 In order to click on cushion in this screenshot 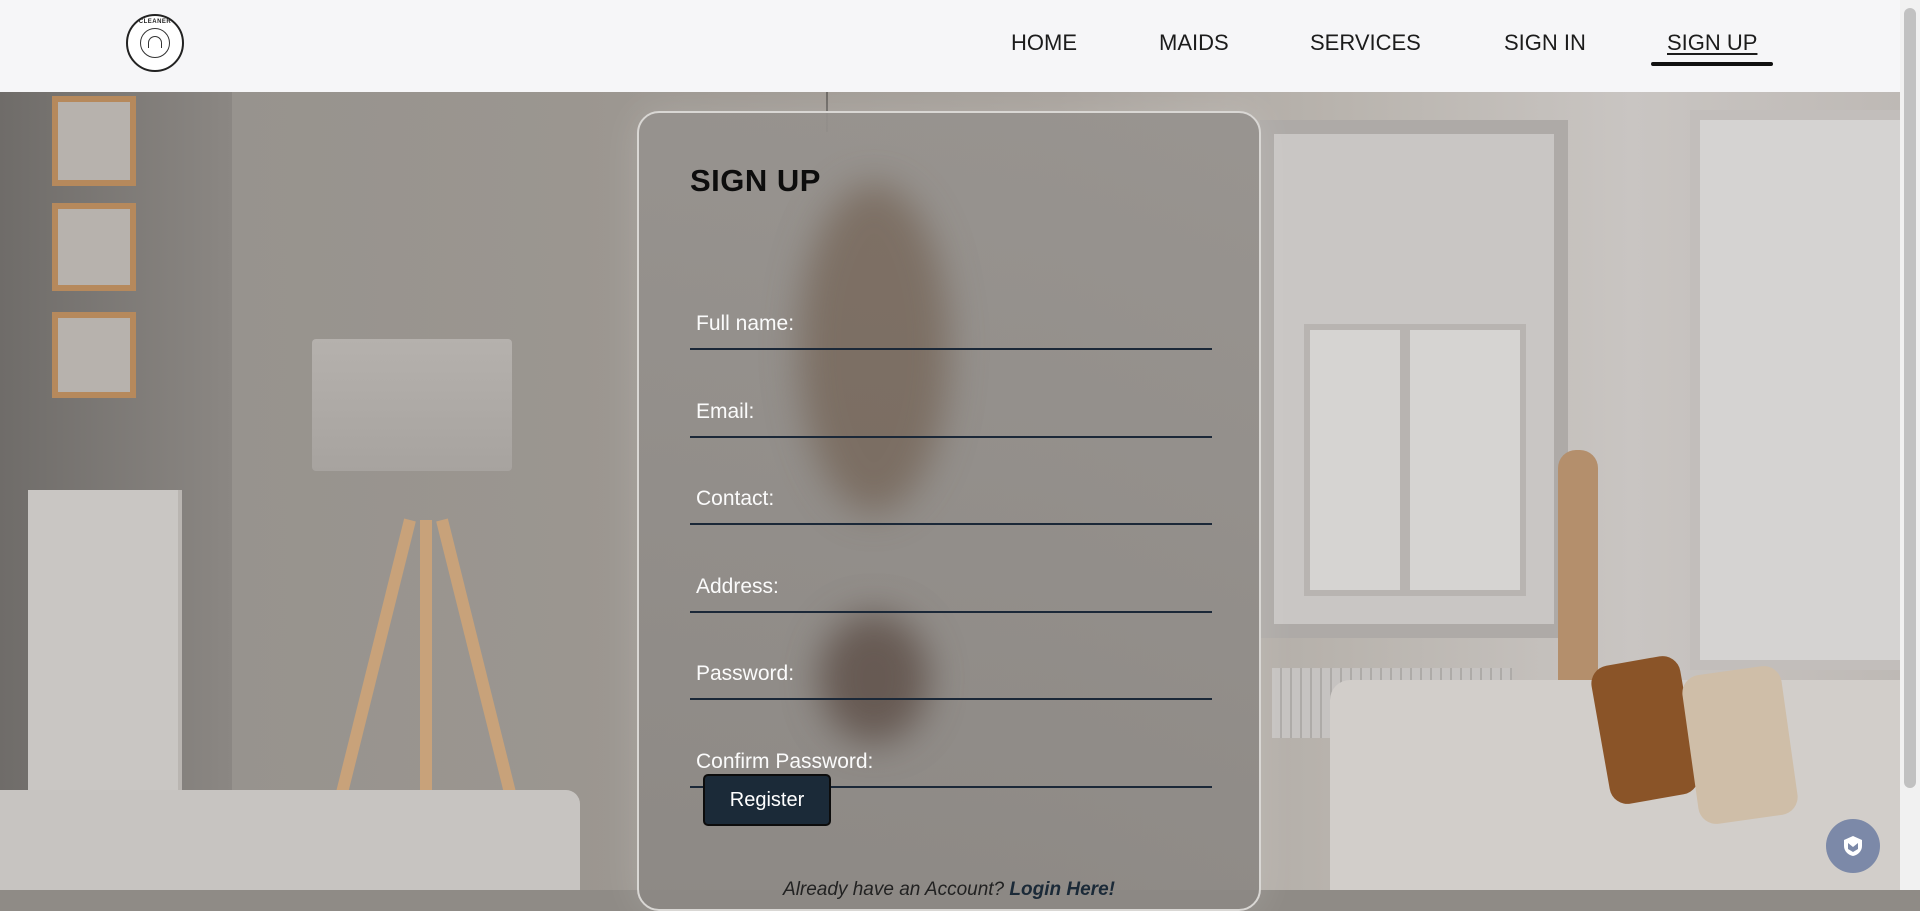, I will do `click(1740, 745)`.